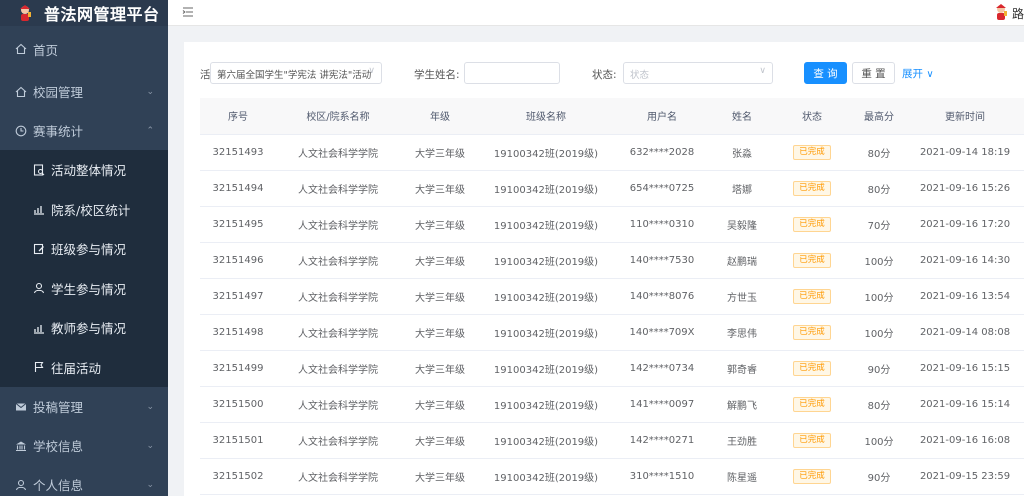 Image resolution: width=1024 pixels, height=496 pixels. I want to click on query-button: 查 询, so click(825, 73).